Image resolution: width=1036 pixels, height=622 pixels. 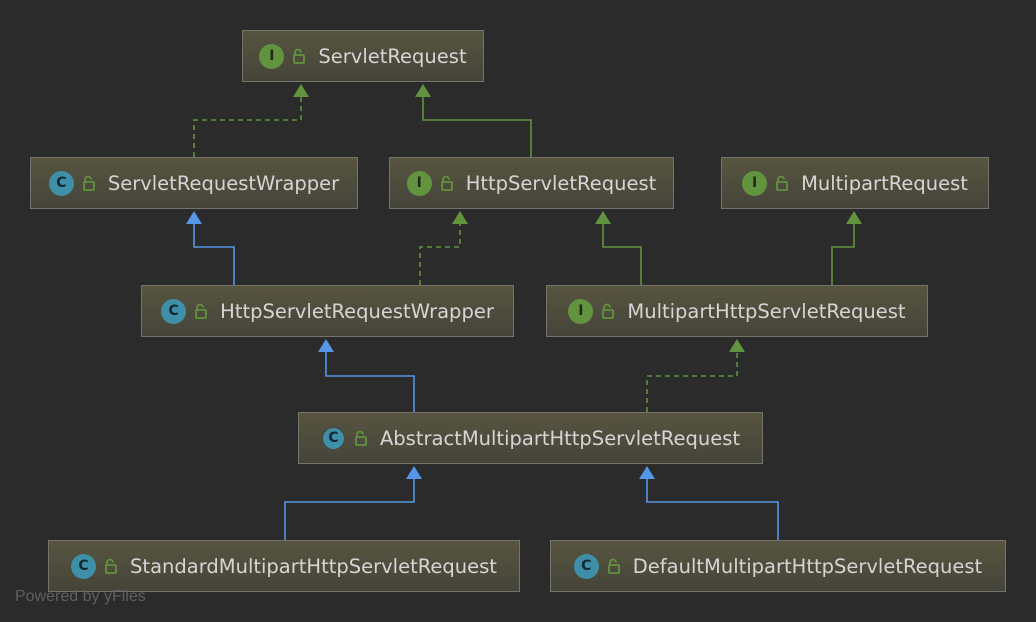 What do you see at coordinates (560, 438) in the screenshot?
I see `node-label: AbstractMultipartHttpServletRequest` at bounding box center [560, 438].